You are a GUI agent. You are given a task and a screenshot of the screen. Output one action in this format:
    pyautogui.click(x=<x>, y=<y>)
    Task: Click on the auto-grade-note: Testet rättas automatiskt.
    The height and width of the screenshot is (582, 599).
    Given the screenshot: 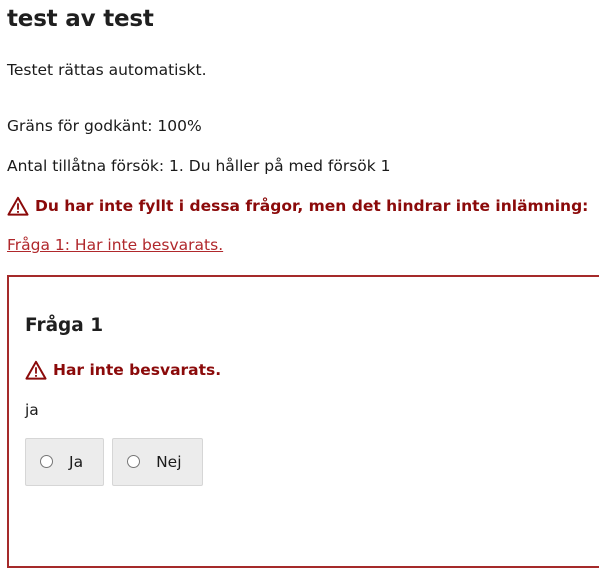 What is the action you would take?
    pyautogui.click(x=107, y=70)
    